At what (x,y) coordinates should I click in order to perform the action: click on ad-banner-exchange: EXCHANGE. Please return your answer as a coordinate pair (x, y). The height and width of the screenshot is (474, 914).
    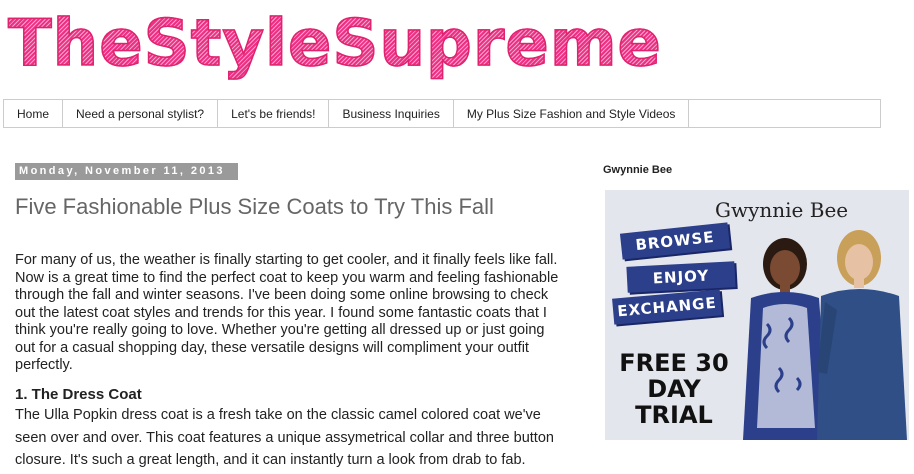
    Looking at the image, I should click on (667, 307).